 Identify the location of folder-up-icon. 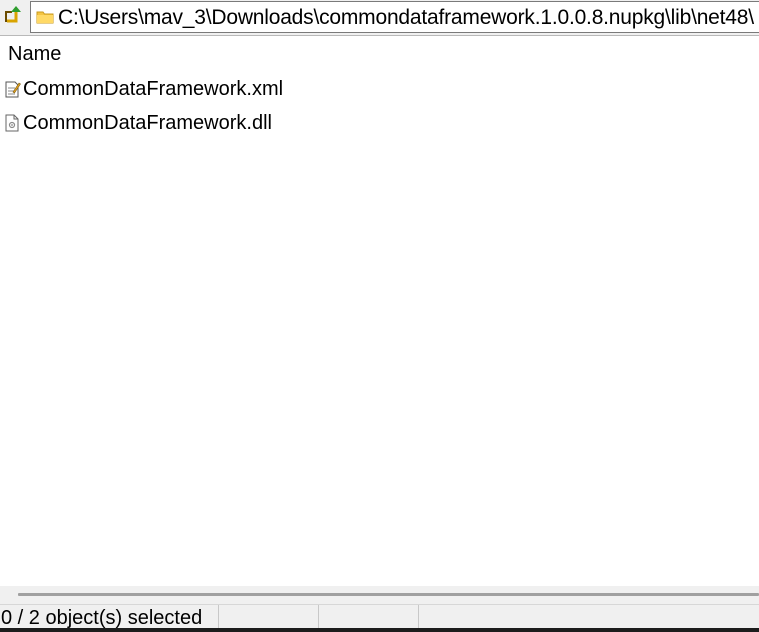
(13, 16).